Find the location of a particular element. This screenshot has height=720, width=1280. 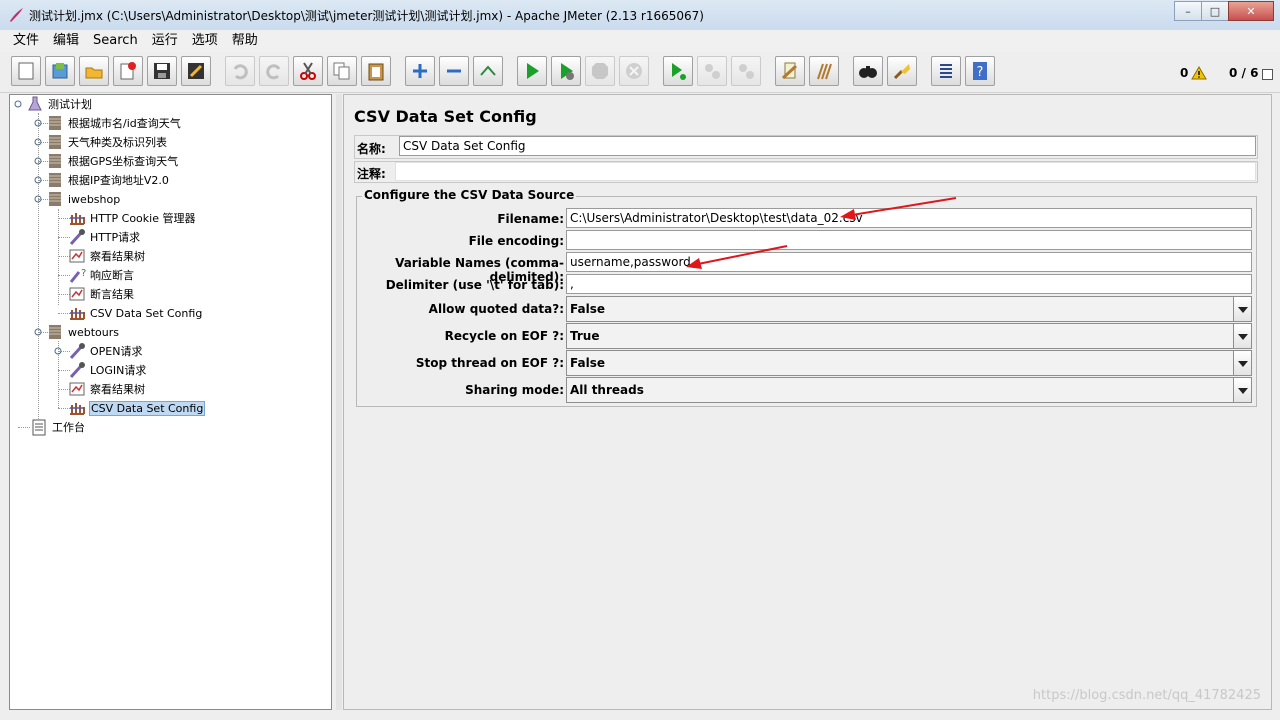

name-field: CSV Data Set Config is located at coordinates (827, 146).